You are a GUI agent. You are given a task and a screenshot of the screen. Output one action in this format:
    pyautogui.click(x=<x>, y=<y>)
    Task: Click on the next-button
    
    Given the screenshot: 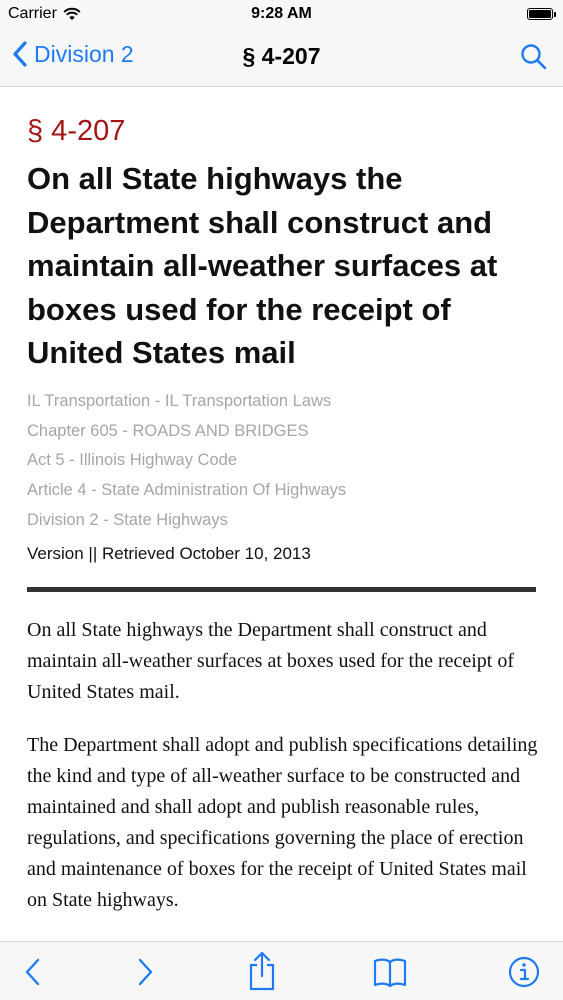 What is the action you would take?
    pyautogui.click(x=144, y=972)
    